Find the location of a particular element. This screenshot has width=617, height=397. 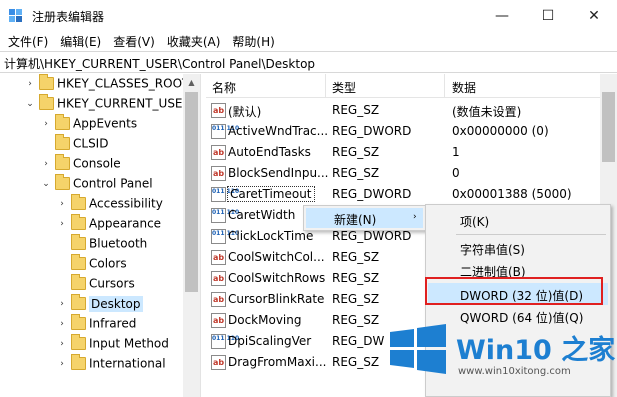

context-menu: 新建(N) › is located at coordinates (364, 218).